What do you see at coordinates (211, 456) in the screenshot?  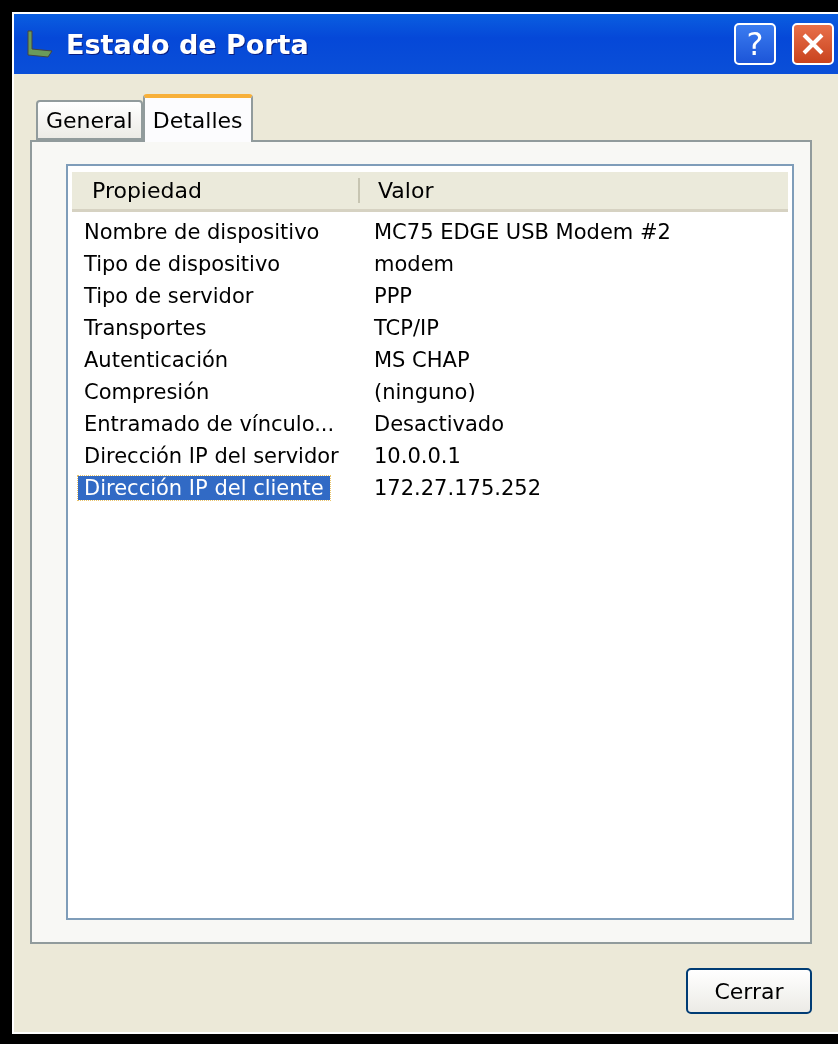 I see `property-cell: Dirección IP del servidor` at bounding box center [211, 456].